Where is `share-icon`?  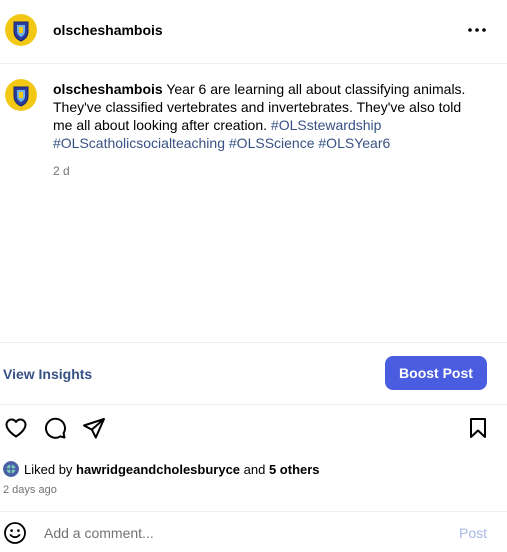 share-icon is located at coordinates (94, 428).